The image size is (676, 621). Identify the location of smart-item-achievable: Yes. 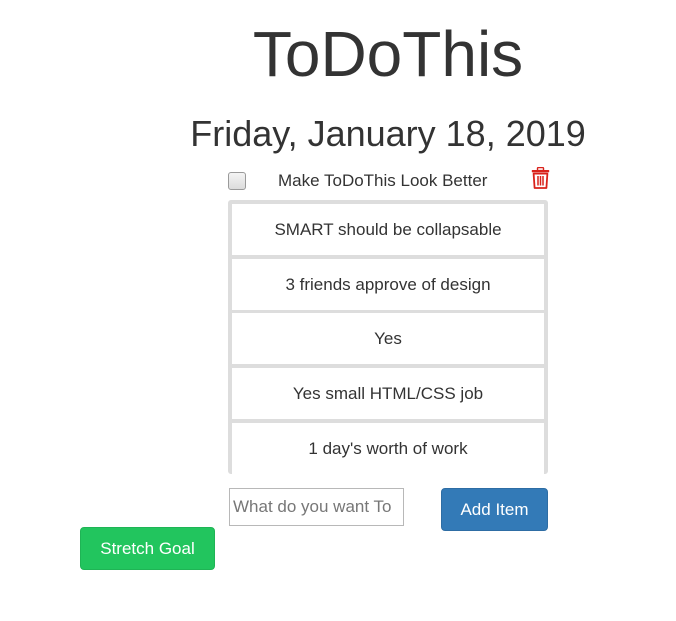
(388, 338).